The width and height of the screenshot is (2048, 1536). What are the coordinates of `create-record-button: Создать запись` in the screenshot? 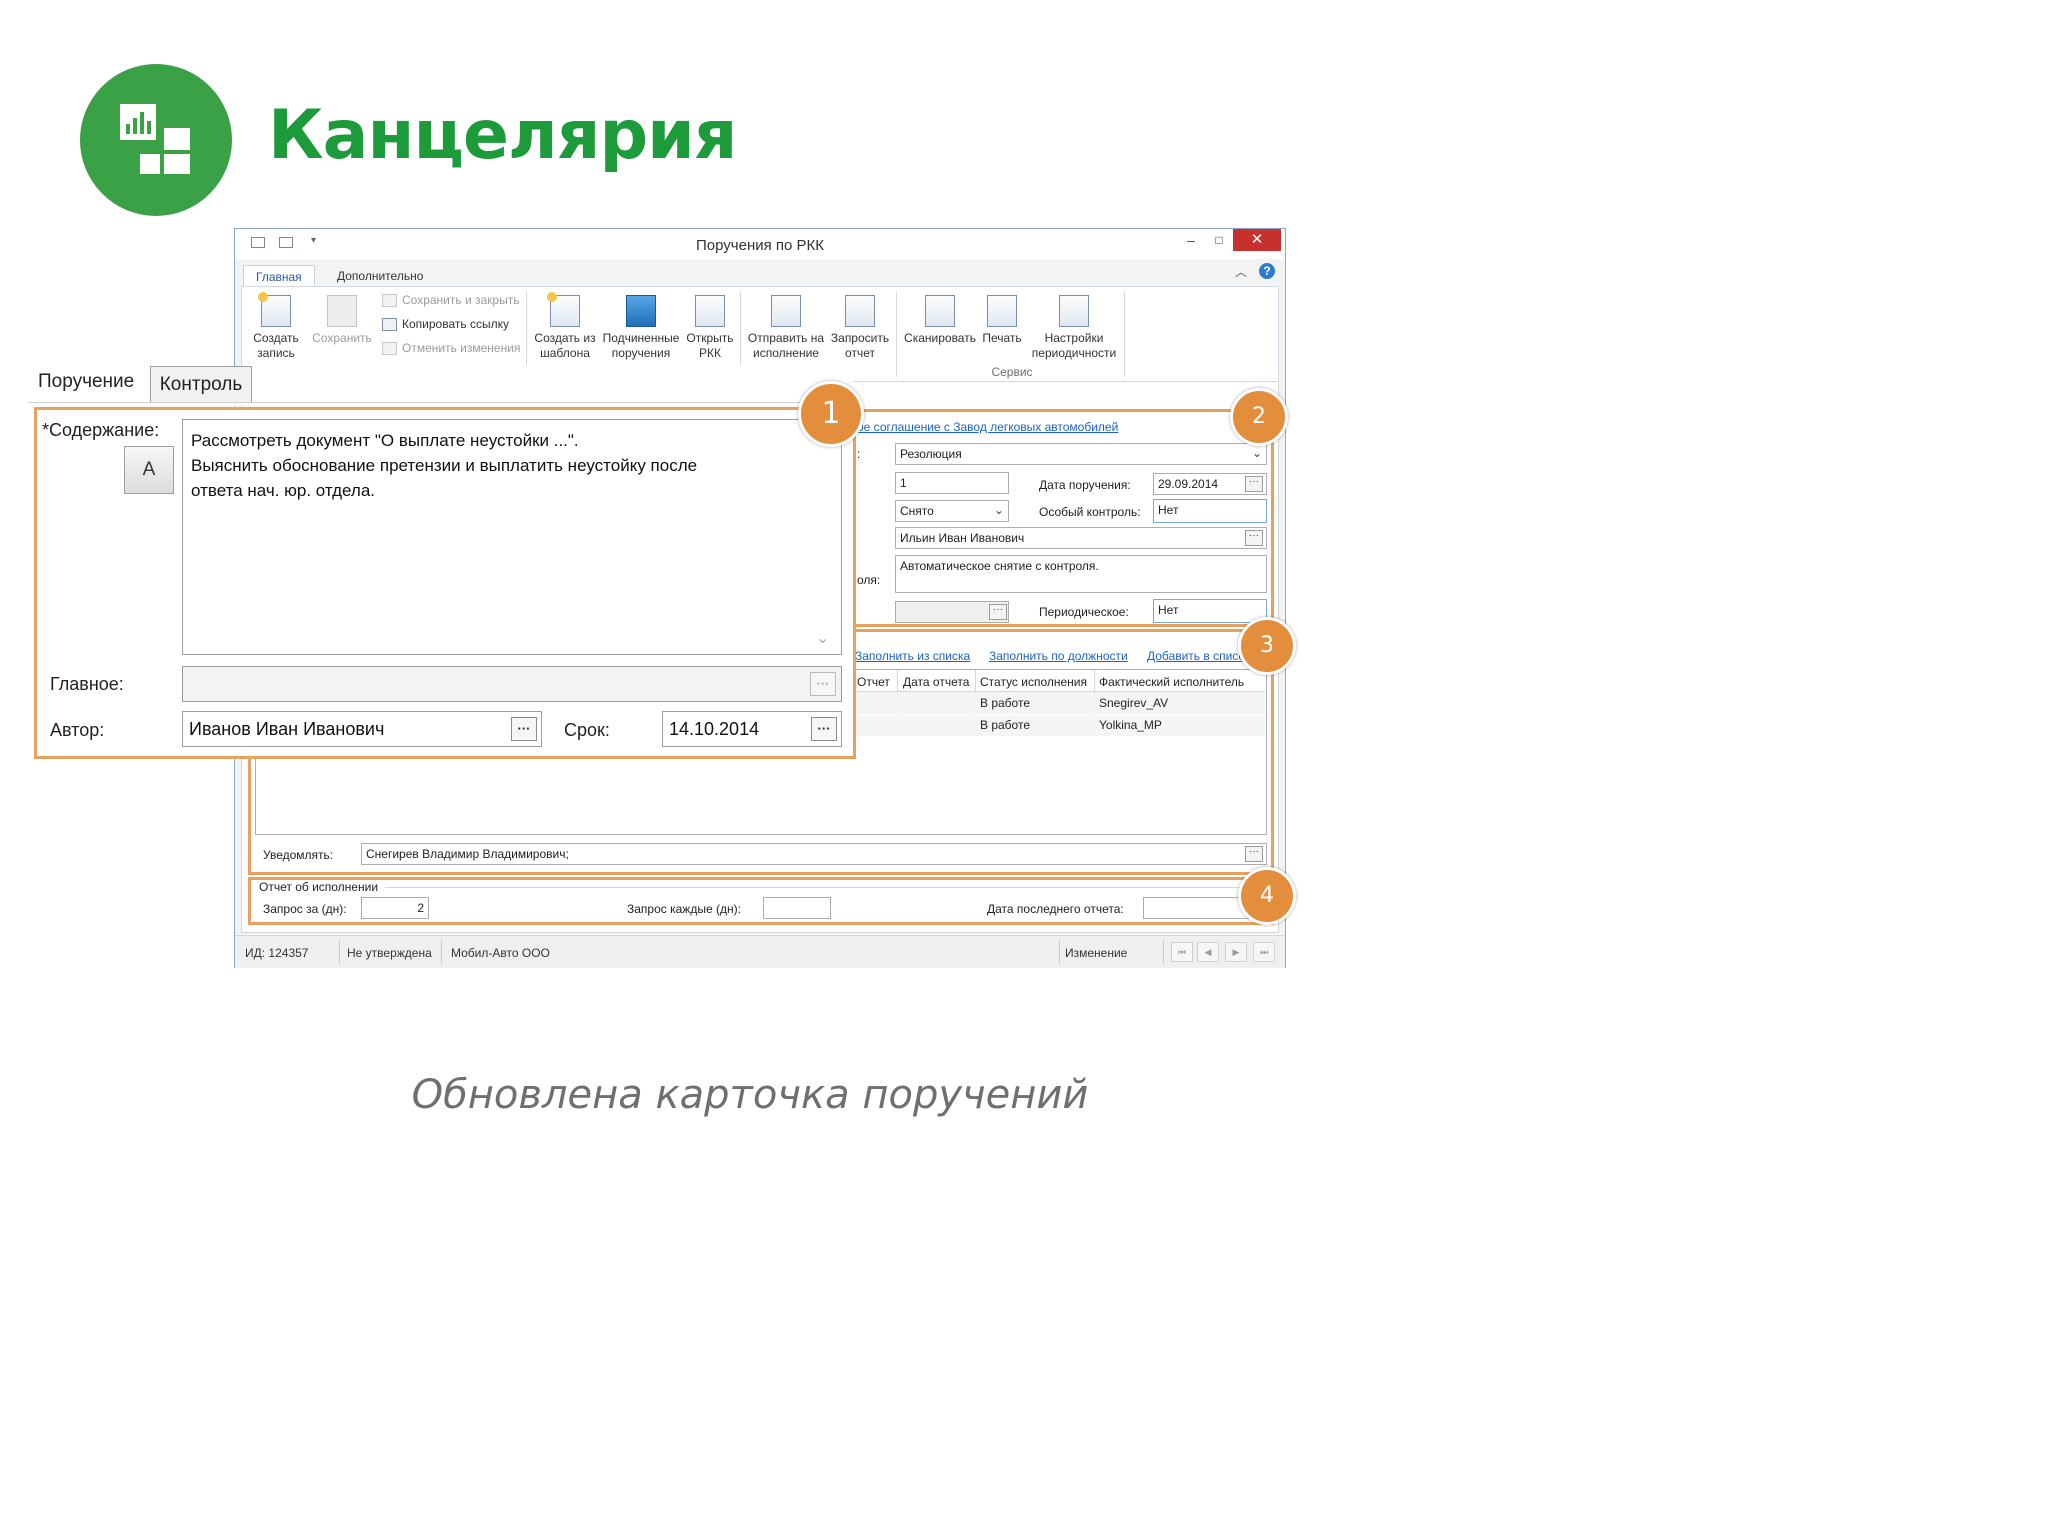 It's located at (276, 326).